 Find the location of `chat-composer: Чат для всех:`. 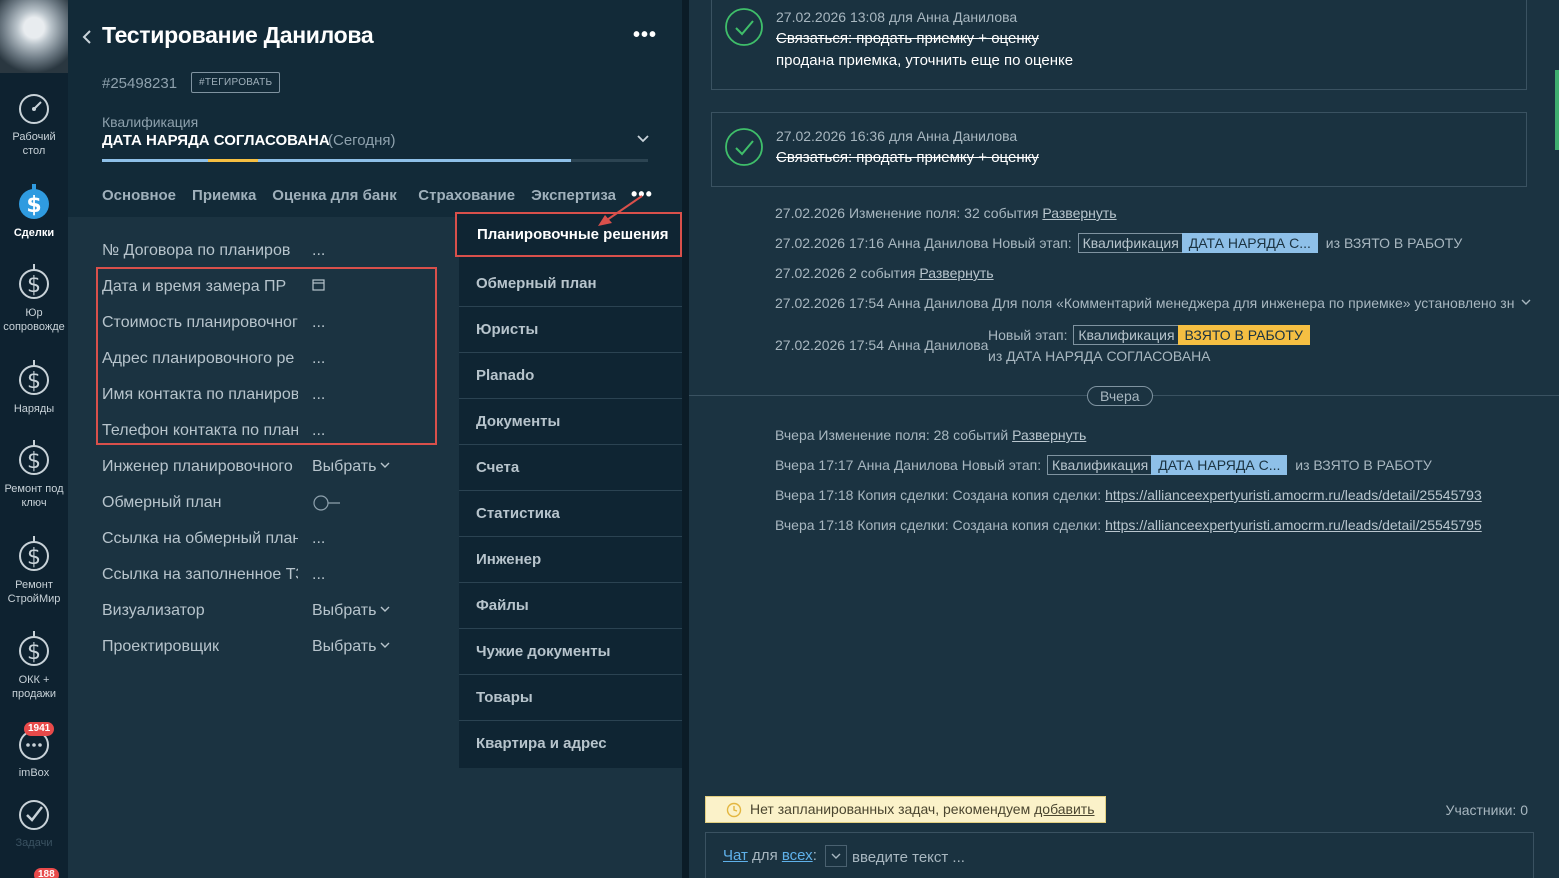

chat-composer: Чат для всех: is located at coordinates (1119, 855).